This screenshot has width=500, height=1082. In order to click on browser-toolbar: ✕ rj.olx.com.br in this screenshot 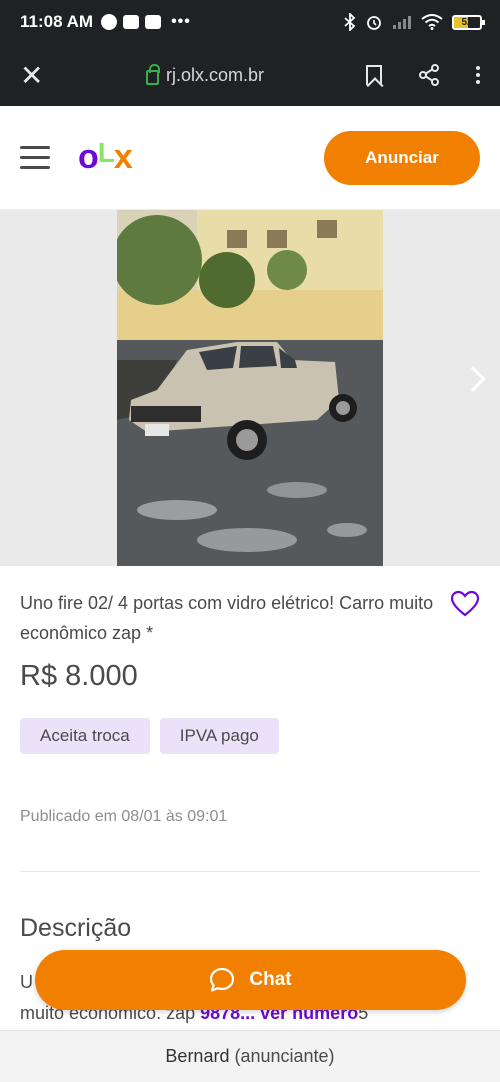, I will do `click(250, 75)`.